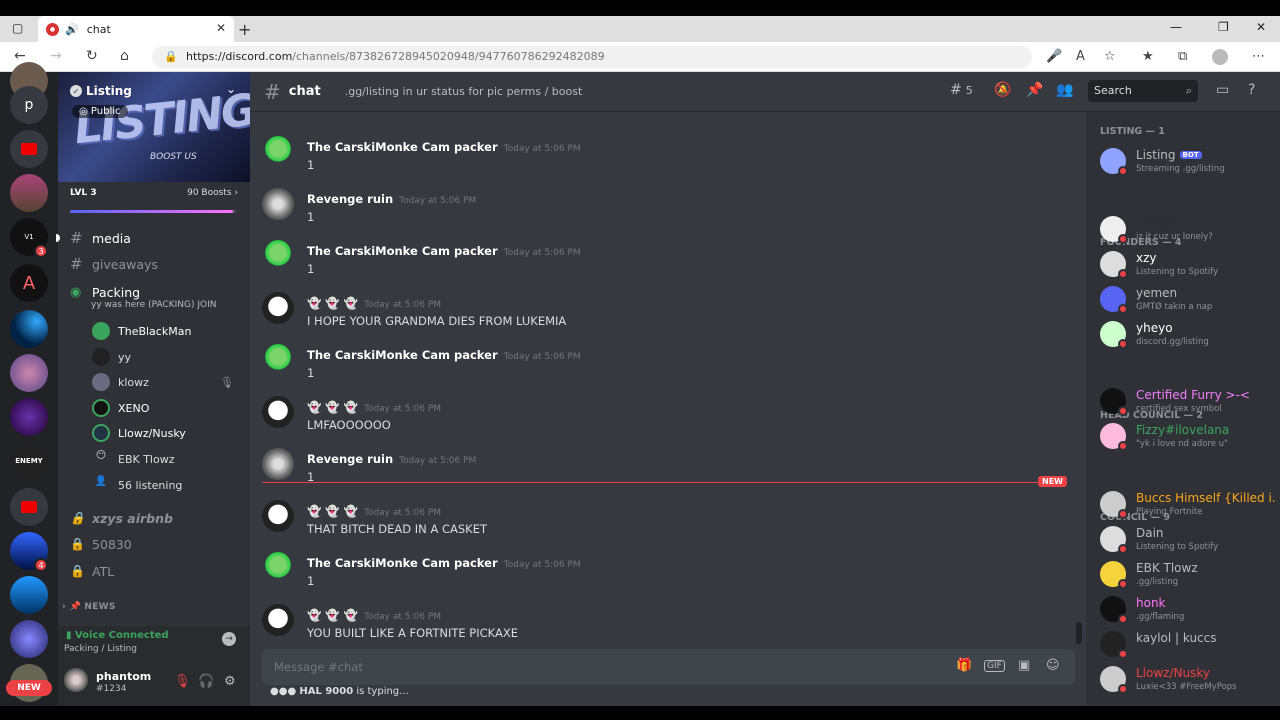 This screenshot has width=1280, height=720. What do you see at coordinates (1189, 336) in the screenshot?
I see `member-item: yheyo discord.gg/listing` at bounding box center [1189, 336].